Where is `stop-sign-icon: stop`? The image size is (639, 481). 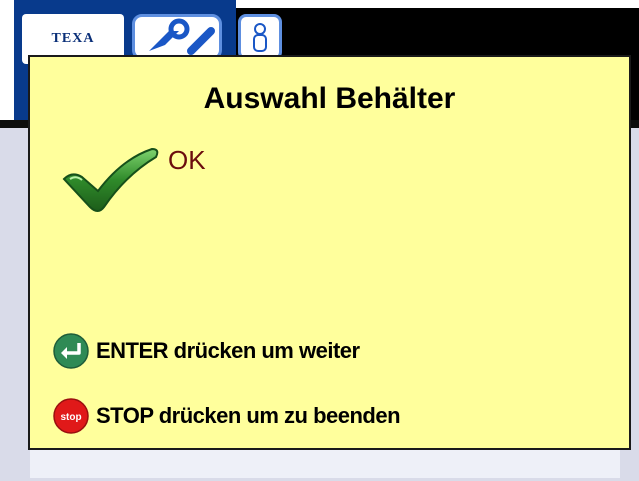
stop-sign-icon: stop is located at coordinates (71, 416).